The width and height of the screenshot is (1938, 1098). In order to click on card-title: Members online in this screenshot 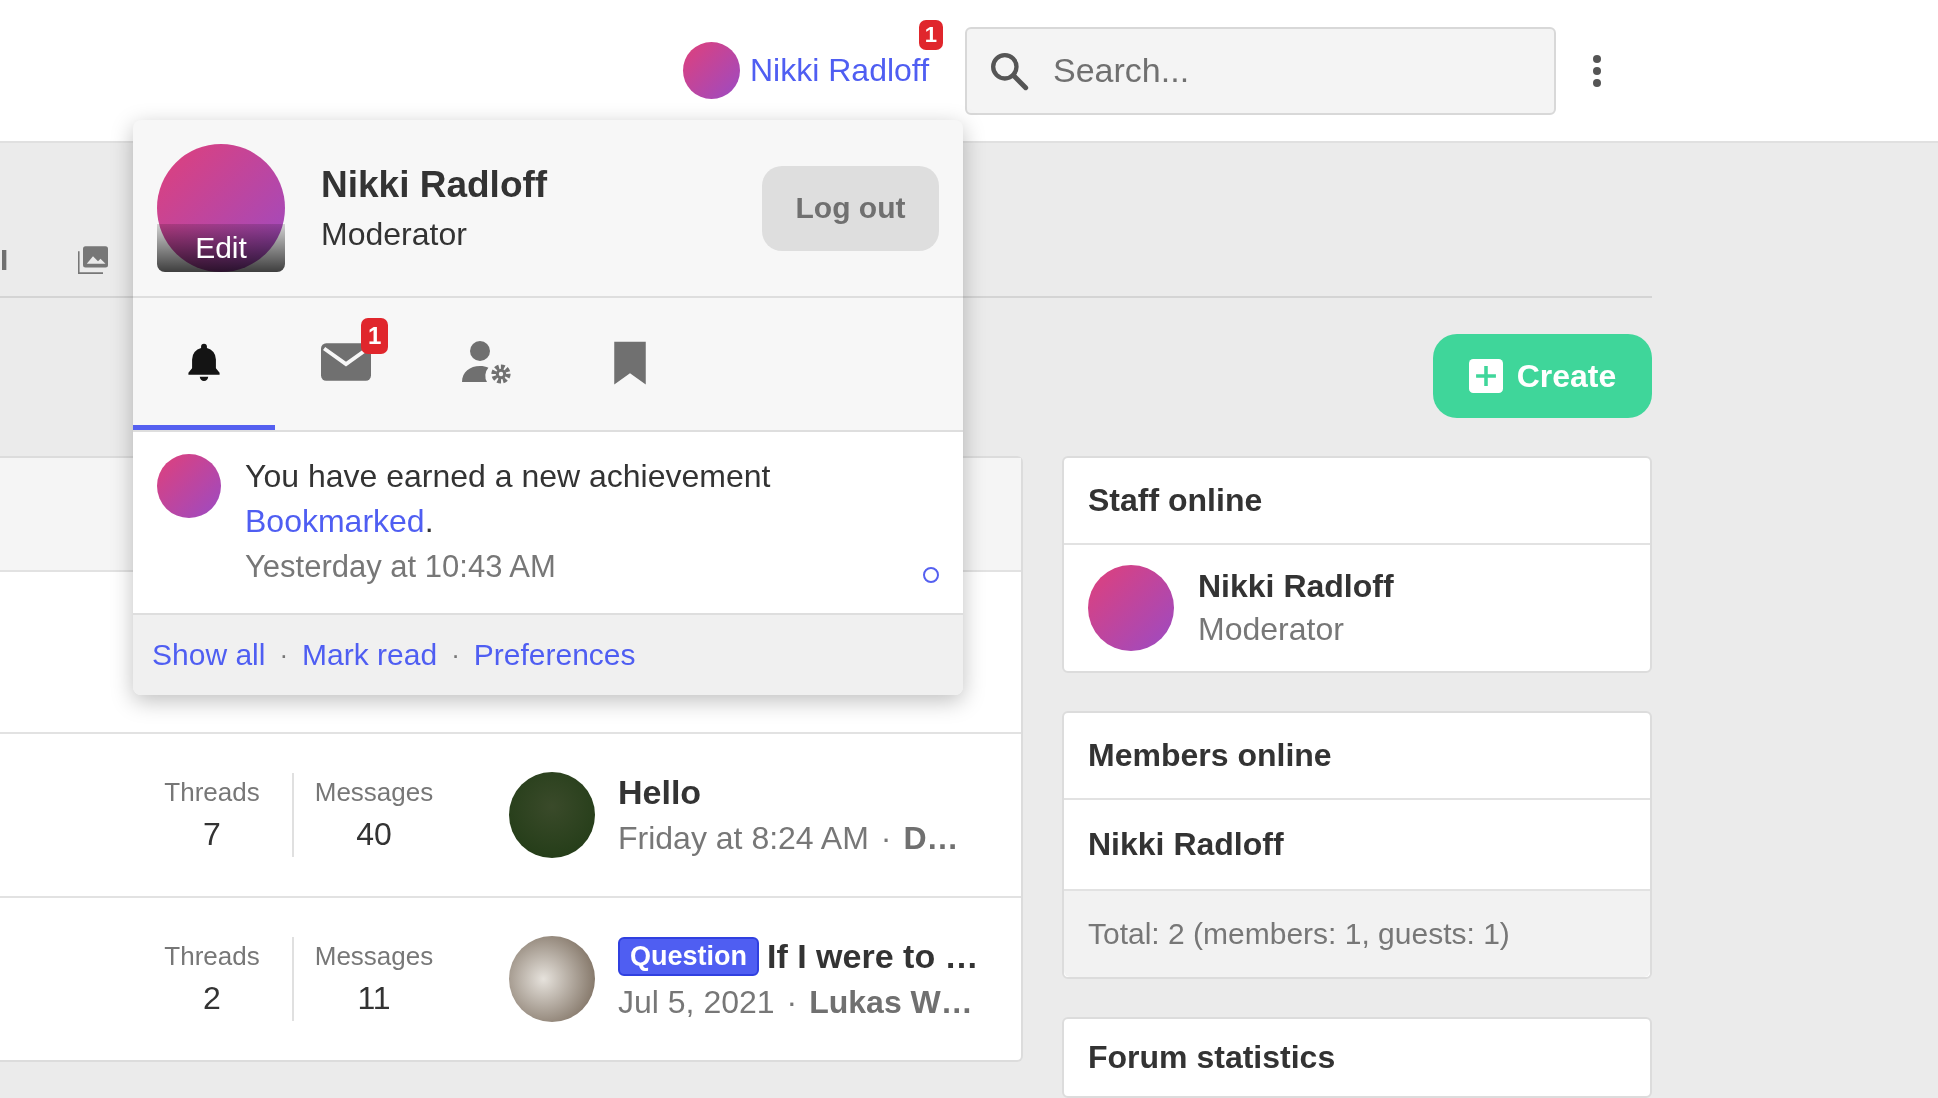, I will do `click(1357, 756)`.